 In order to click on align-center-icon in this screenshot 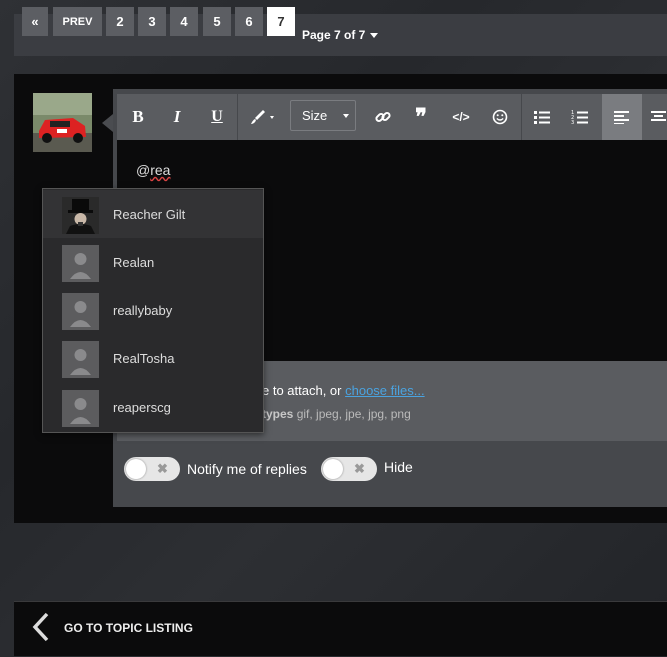, I will do `click(658, 116)`.